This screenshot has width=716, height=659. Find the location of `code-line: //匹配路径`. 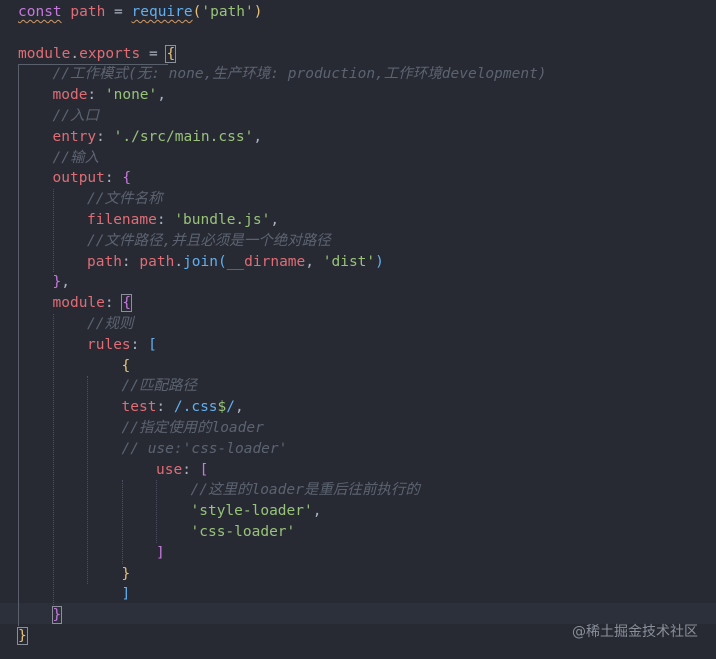

code-line: //匹配路径 is located at coordinates (159, 386).